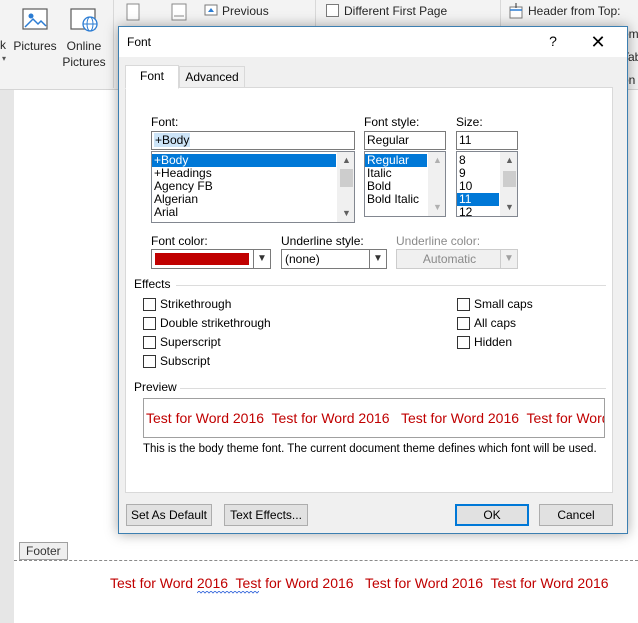 This screenshot has height=623, width=638. What do you see at coordinates (463, 304) in the screenshot?
I see `small-caps-checkbox` at bounding box center [463, 304].